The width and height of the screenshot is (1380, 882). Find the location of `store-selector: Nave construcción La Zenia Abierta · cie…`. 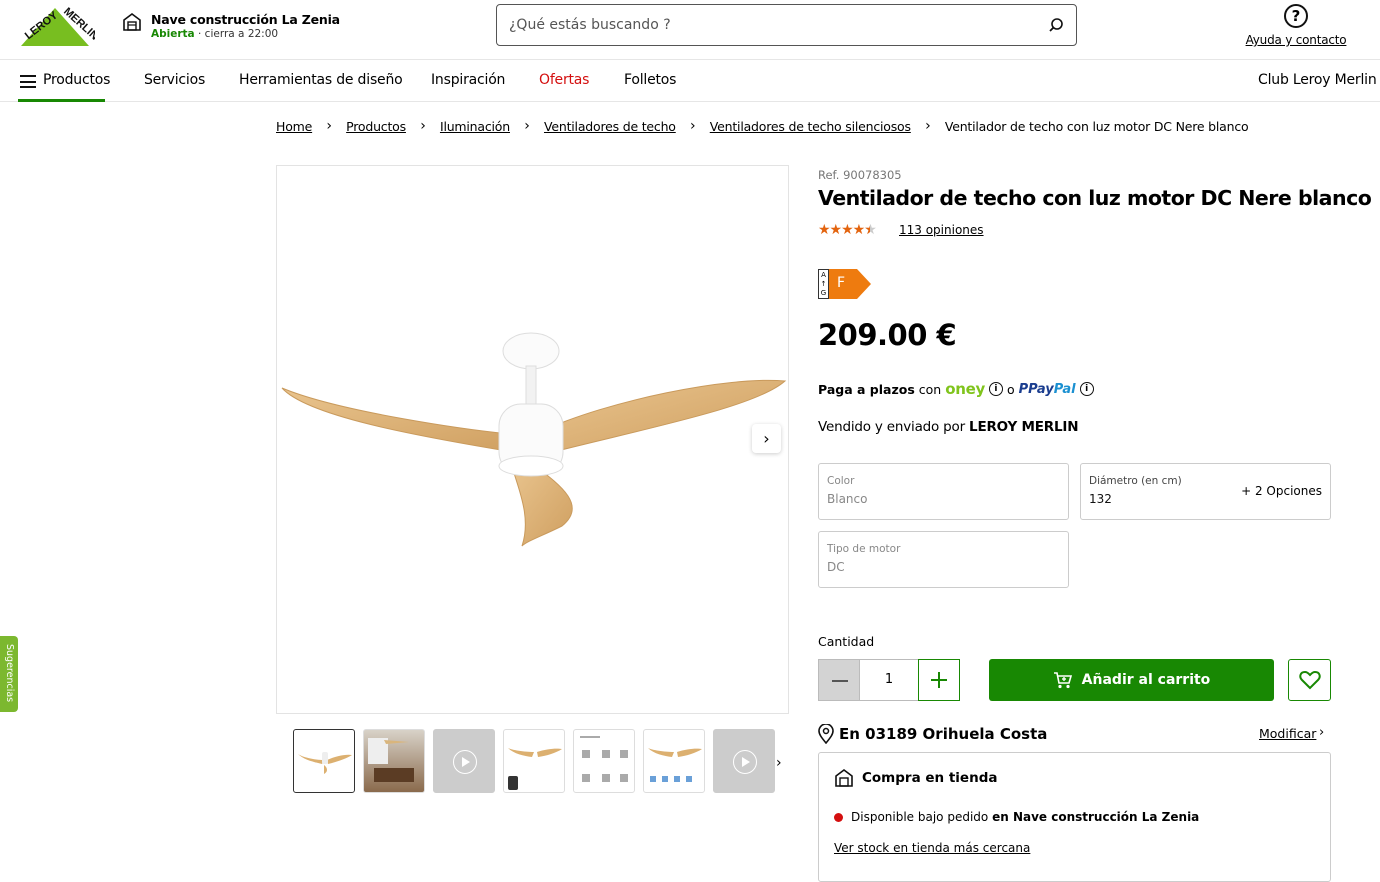

store-selector: Nave construcción La Zenia Abierta · cie… is located at coordinates (231, 26).